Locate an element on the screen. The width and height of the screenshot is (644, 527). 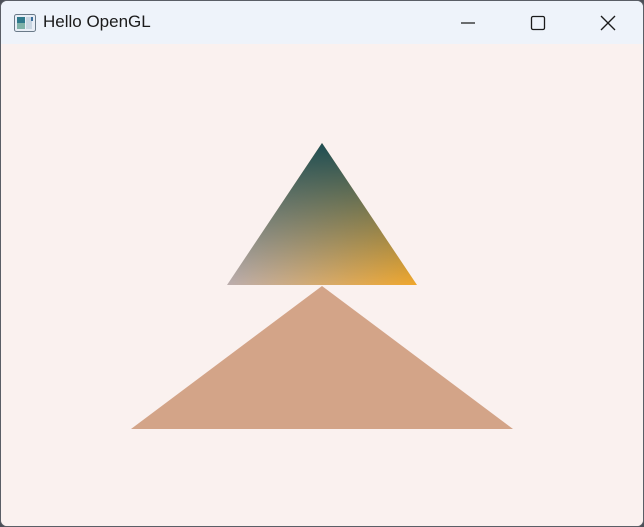
title-bar: Hello OpenGL is located at coordinates (322, 22).